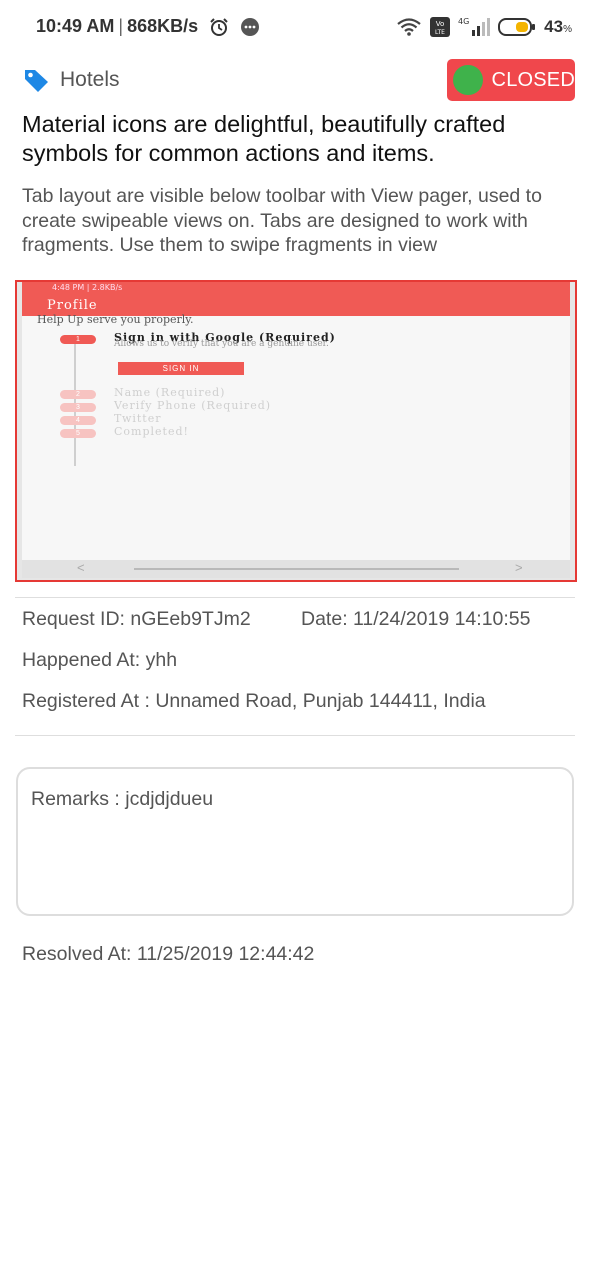  I want to click on status-badge: CLOSED, so click(511, 80).